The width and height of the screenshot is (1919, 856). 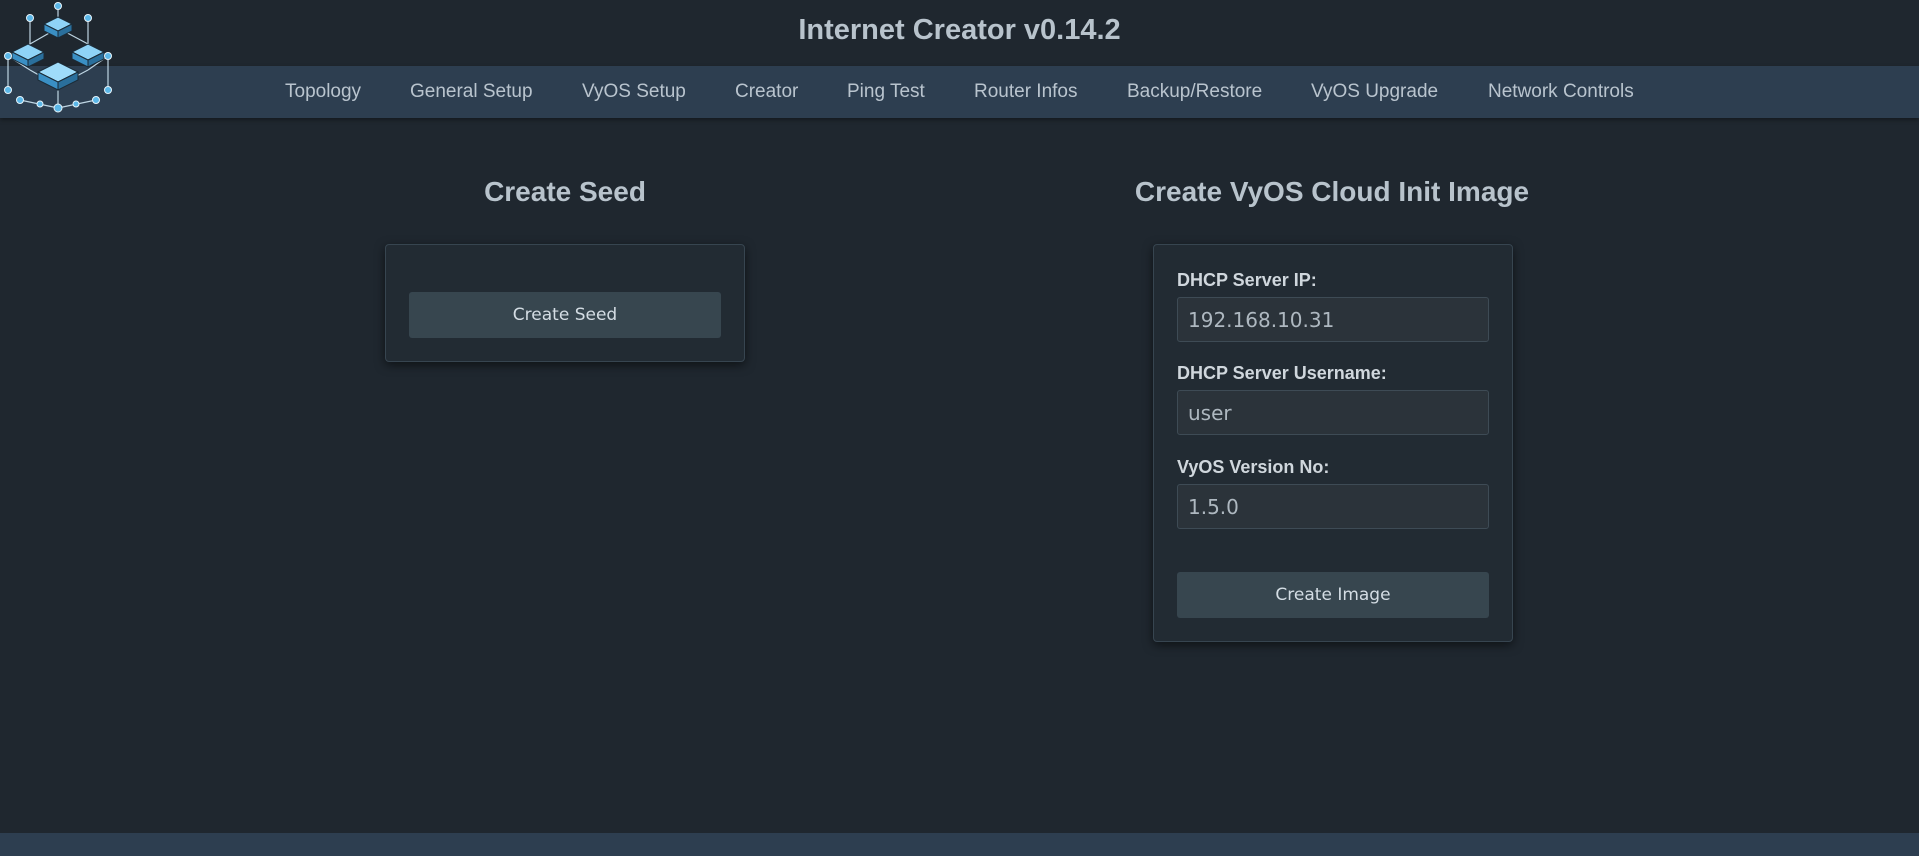 What do you see at coordinates (959, 30) in the screenshot?
I see `app-title: Internet Creator v0.14.2` at bounding box center [959, 30].